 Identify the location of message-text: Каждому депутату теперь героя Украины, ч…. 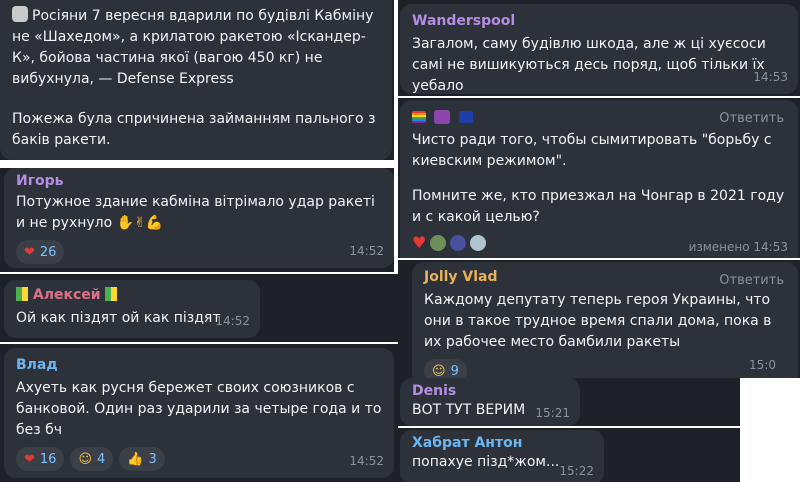
(598, 321).